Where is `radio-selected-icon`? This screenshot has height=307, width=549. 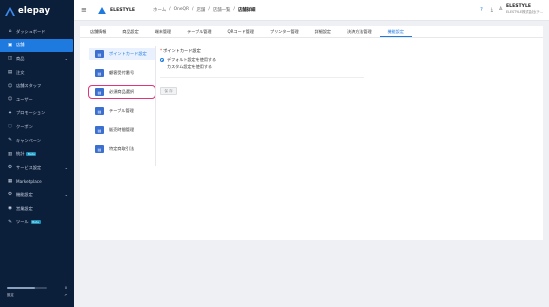
radio-selected-icon is located at coordinates (162, 60).